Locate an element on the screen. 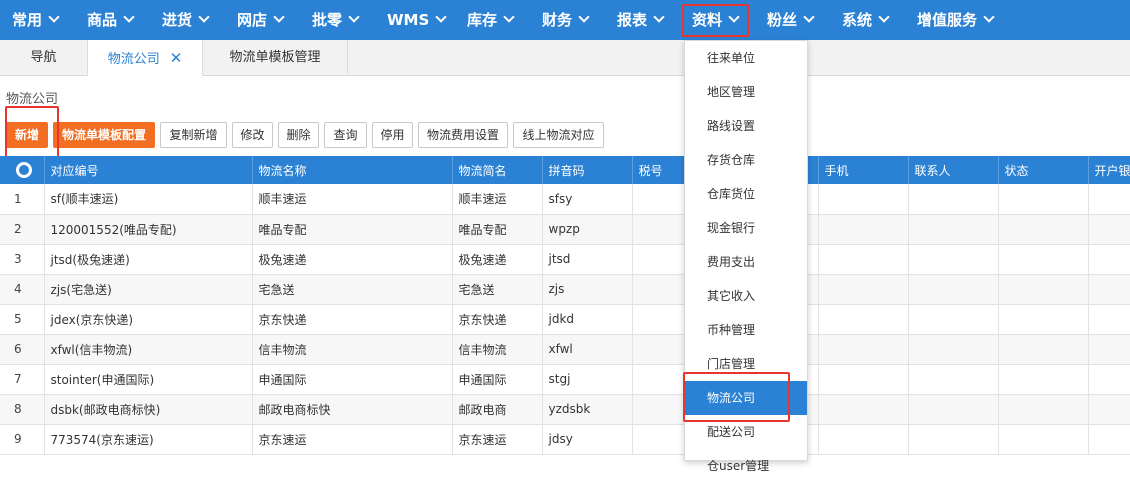  cell-code: stointer(申通国际) is located at coordinates (148, 379).